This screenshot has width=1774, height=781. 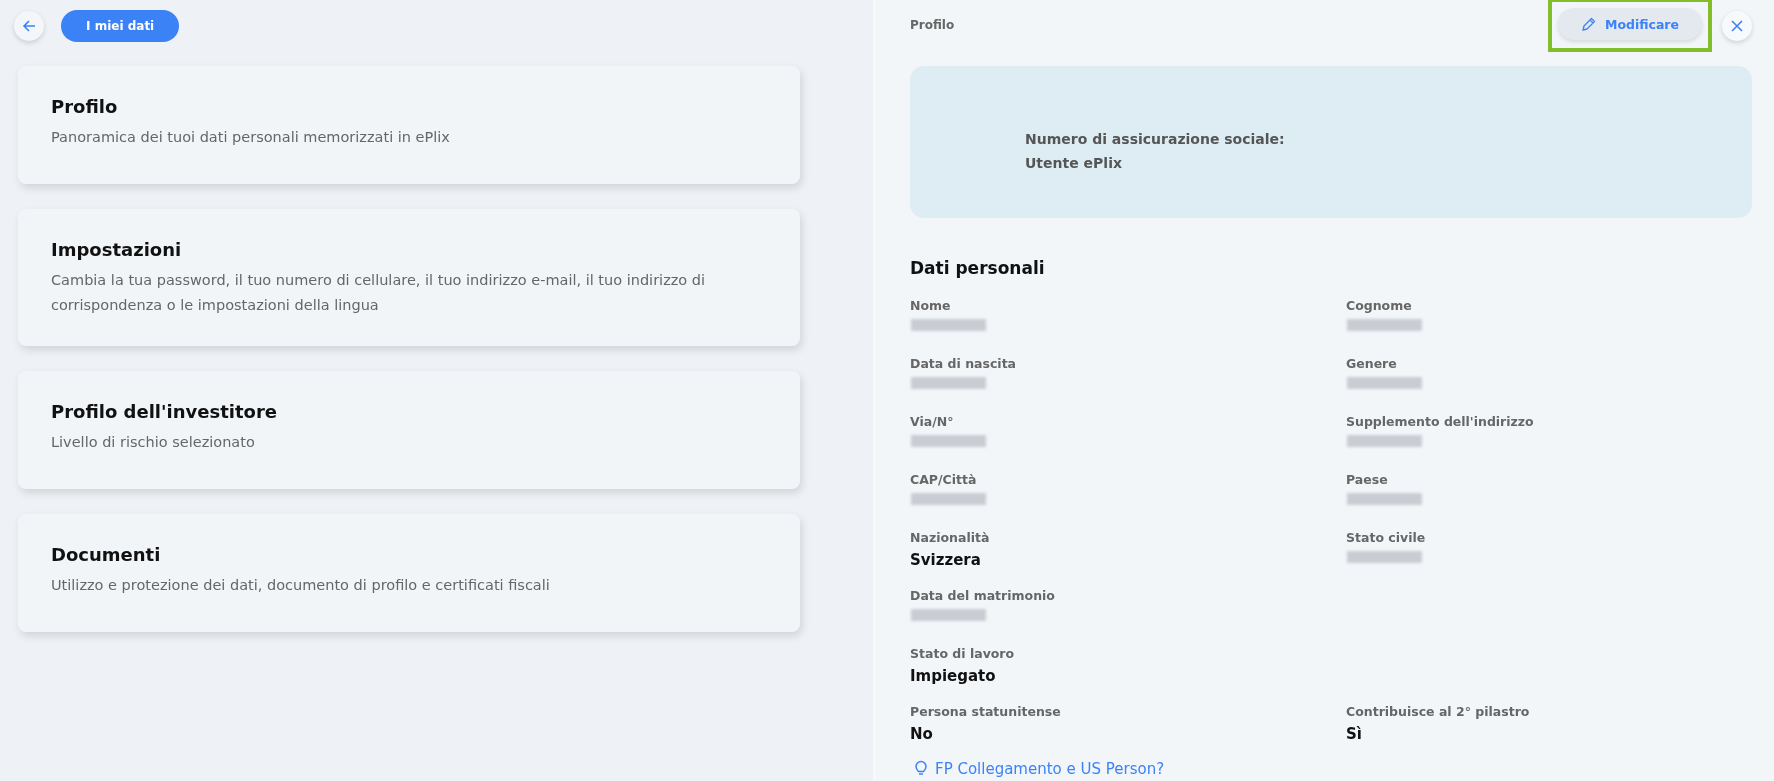 I want to click on lightbulb-icon, so click(x=921, y=768).